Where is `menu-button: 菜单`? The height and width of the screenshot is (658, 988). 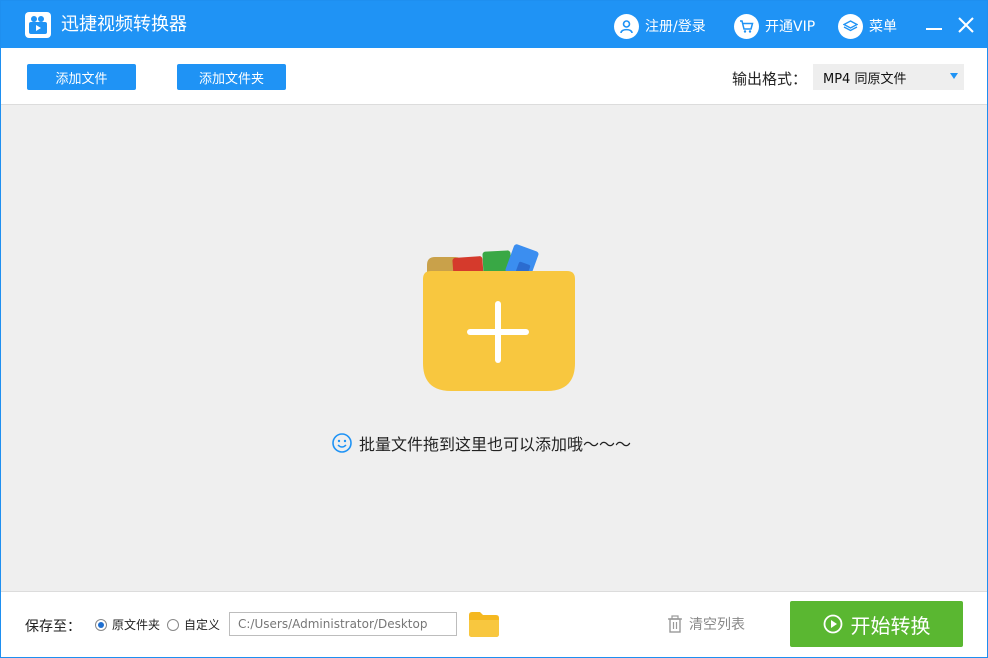 menu-button: 菜单 is located at coordinates (867, 26).